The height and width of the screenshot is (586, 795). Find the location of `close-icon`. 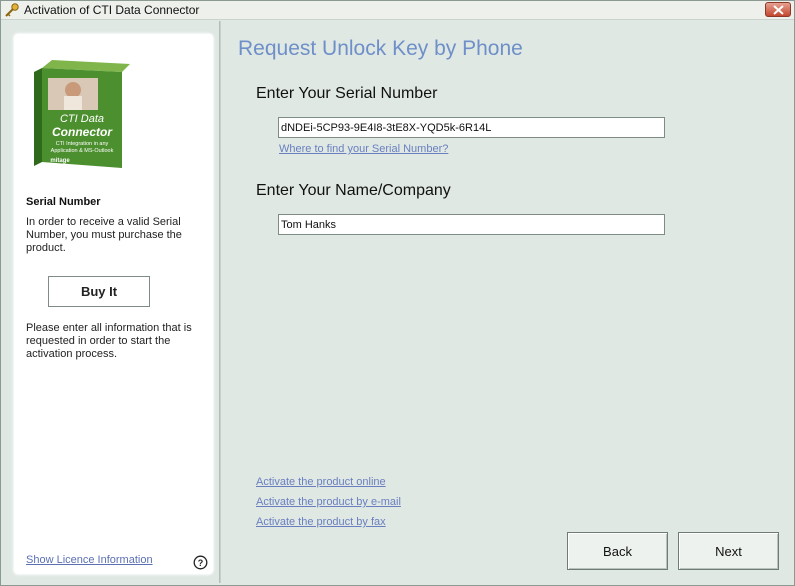

close-icon is located at coordinates (778, 10).